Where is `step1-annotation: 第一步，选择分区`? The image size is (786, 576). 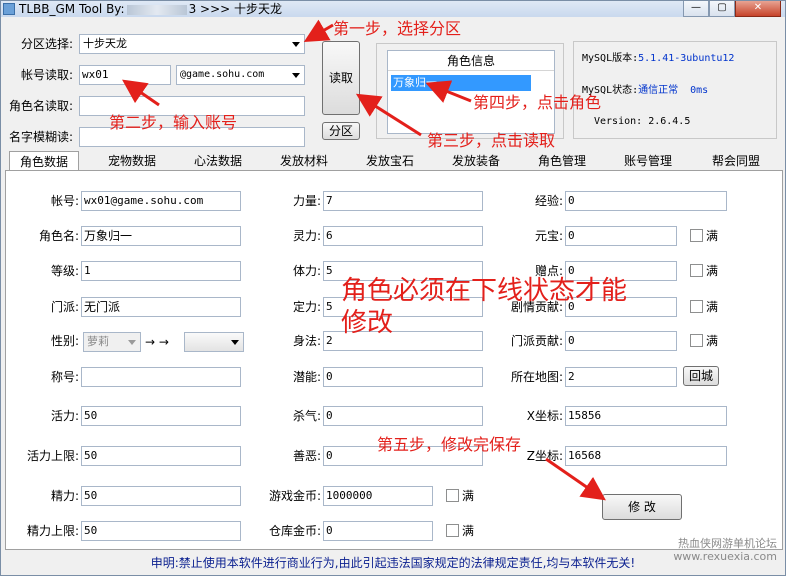 step1-annotation: 第一步，选择分区 is located at coordinates (397, 28).